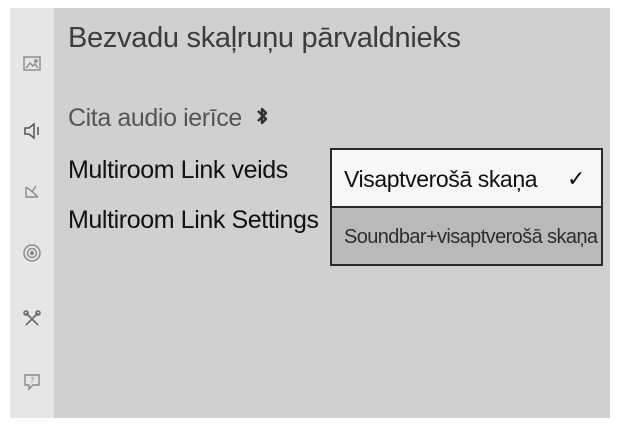 The width and height of the screenshot is (618, 428). What do you see at coordinates (471, 237) in the screenshot?
I see `dropdown-option-label: Soundbar+visaptverošā skaņa` at bounding box center [471, 237].